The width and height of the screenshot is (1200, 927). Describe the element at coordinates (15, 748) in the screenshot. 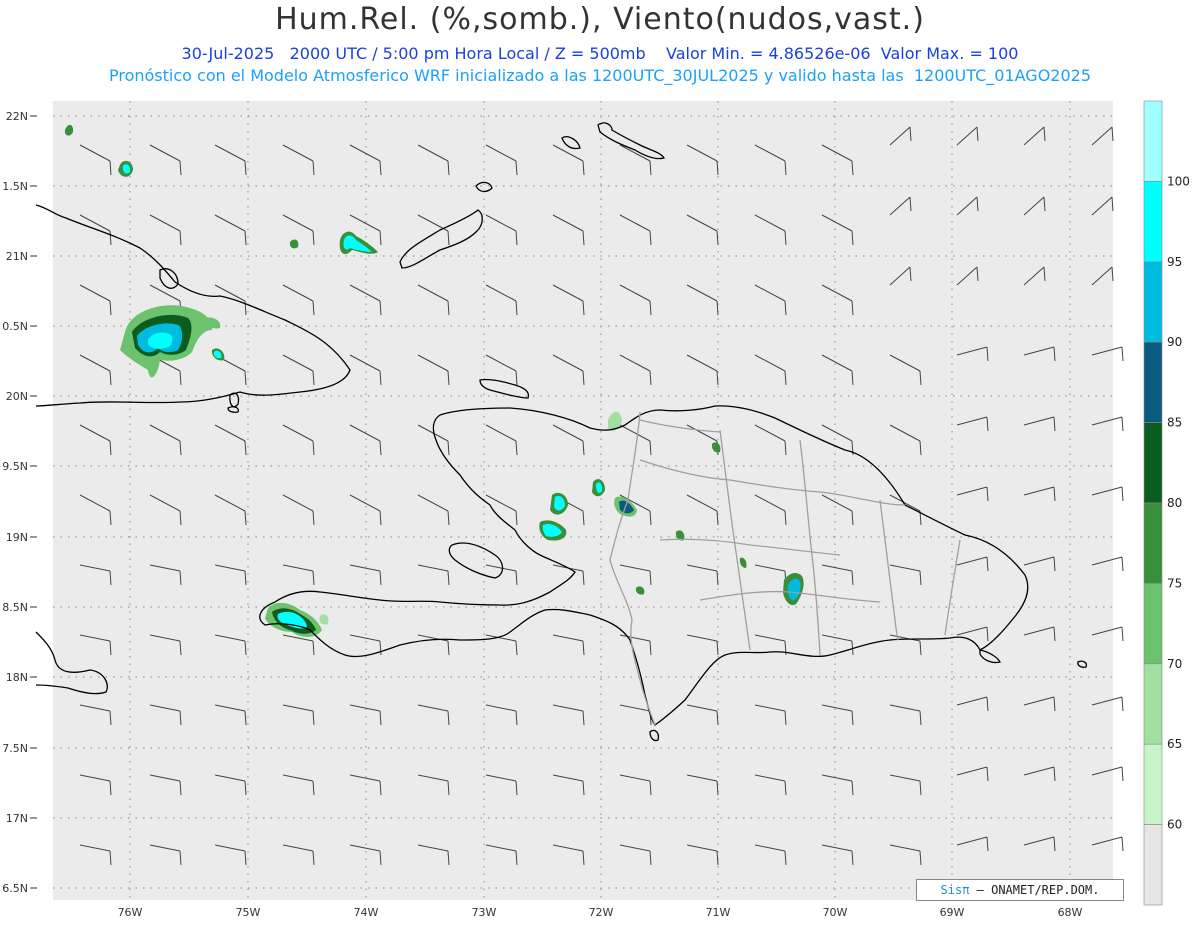

I see `lat-label: 7.5N` at that location.